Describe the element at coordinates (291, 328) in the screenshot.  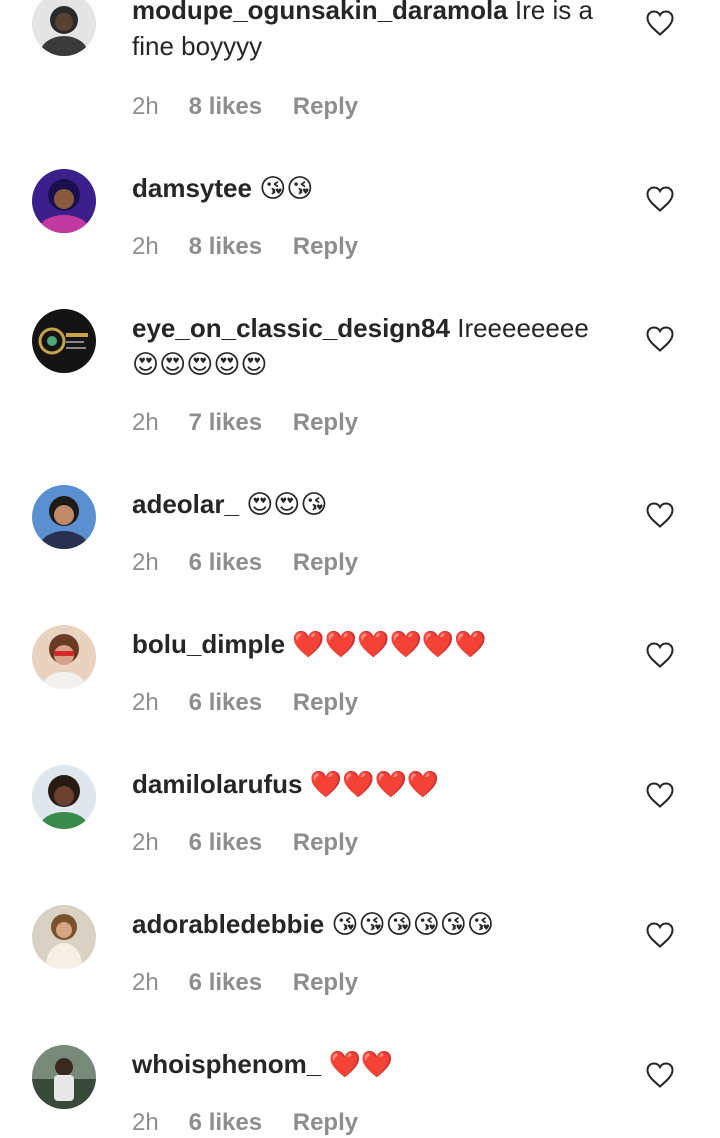
I see `comment-username: eye_on_classic_design84` at that location.